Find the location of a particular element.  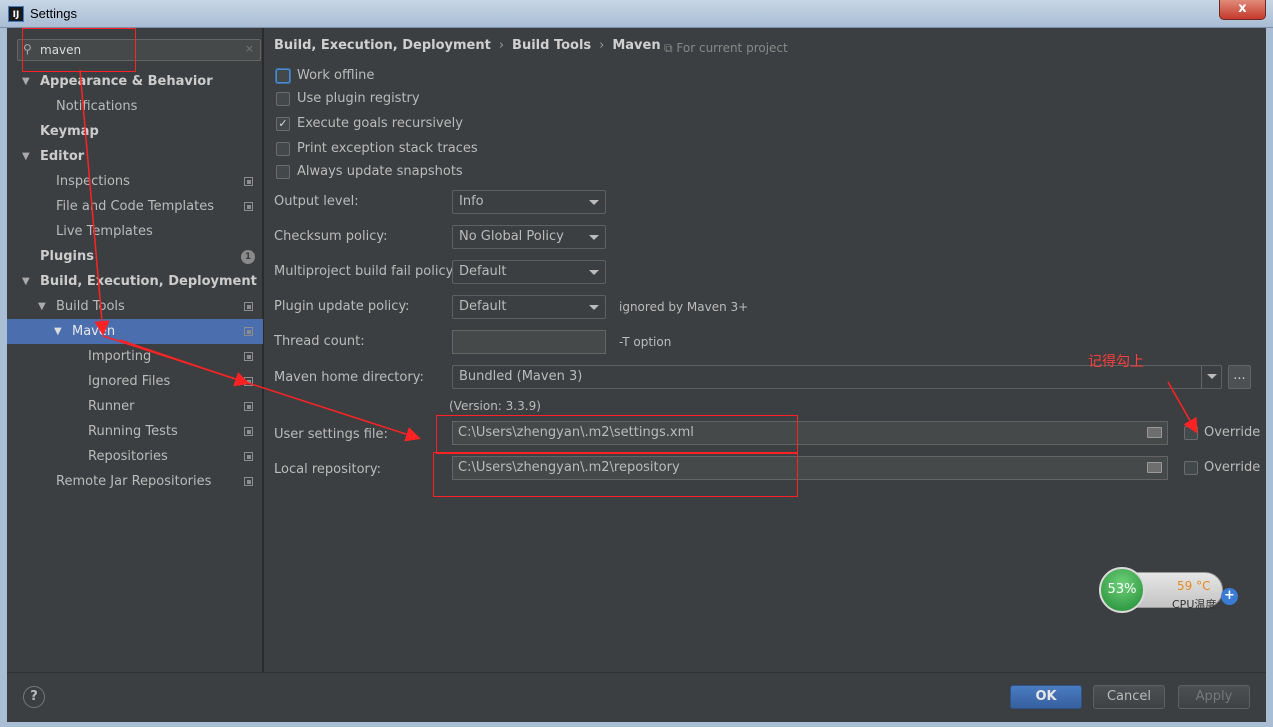

cpu-usage-gauge: 53% is located at coordinates (1122, 590).